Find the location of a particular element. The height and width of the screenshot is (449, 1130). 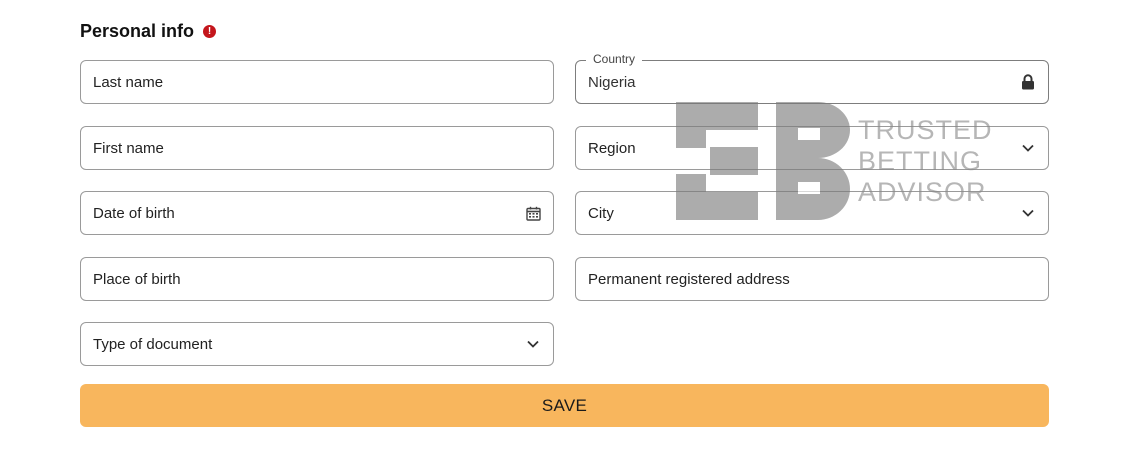

city-select: City is located at coordinates (812, 213).